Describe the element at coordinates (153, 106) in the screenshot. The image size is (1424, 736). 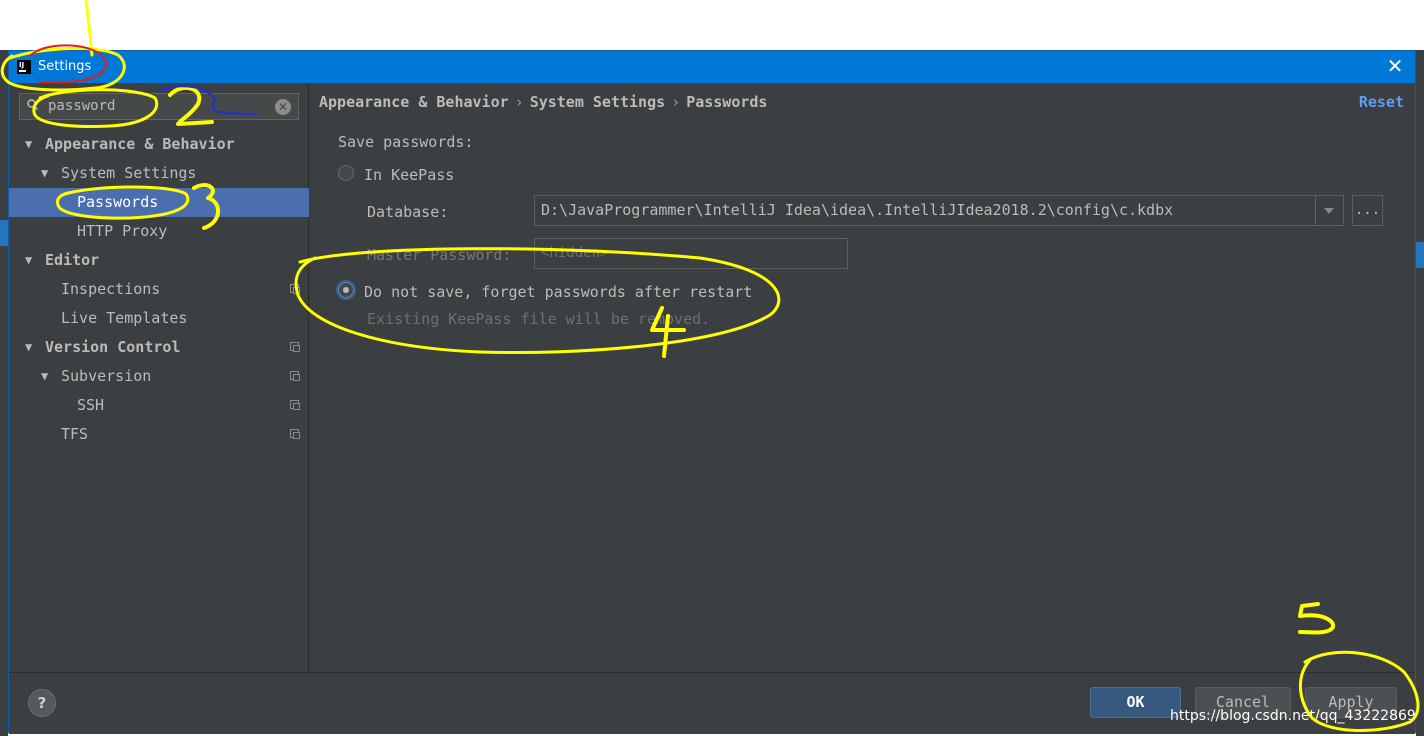
I see `search-input` at that location.